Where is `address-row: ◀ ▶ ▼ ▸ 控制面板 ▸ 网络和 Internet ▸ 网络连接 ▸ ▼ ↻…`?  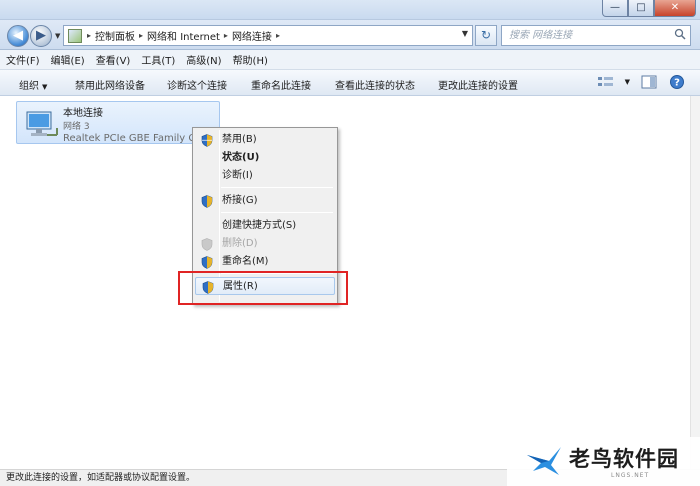 address-row: ◀ ▶ ▼ ▸ 控制面板 ▸ 网络和 Internet ▸ 网络连接 ▸ ▼ ↻… is located at coordinates (350, 35).